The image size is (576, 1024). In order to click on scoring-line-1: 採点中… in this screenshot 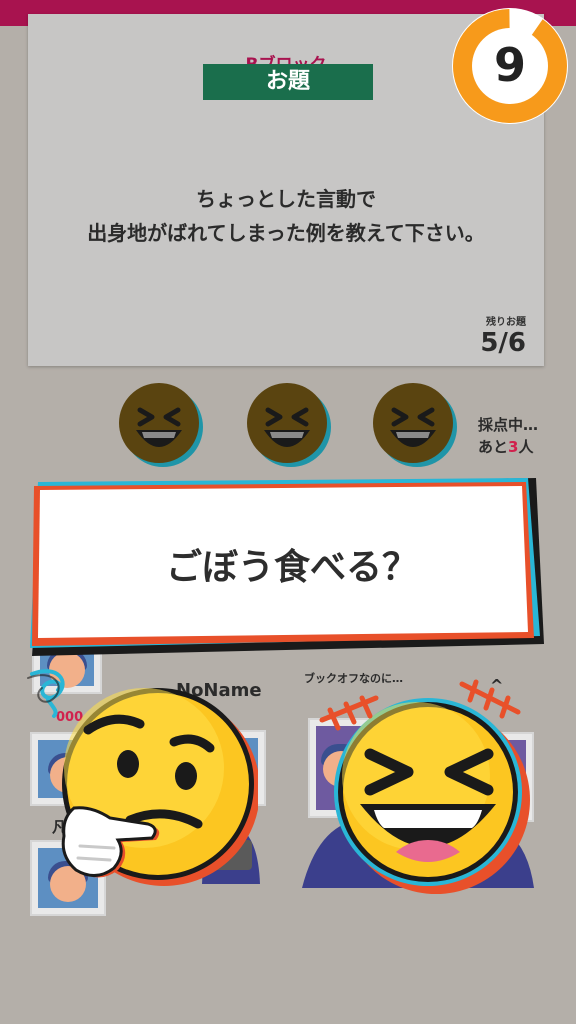, I will do `click(508, 425)`.